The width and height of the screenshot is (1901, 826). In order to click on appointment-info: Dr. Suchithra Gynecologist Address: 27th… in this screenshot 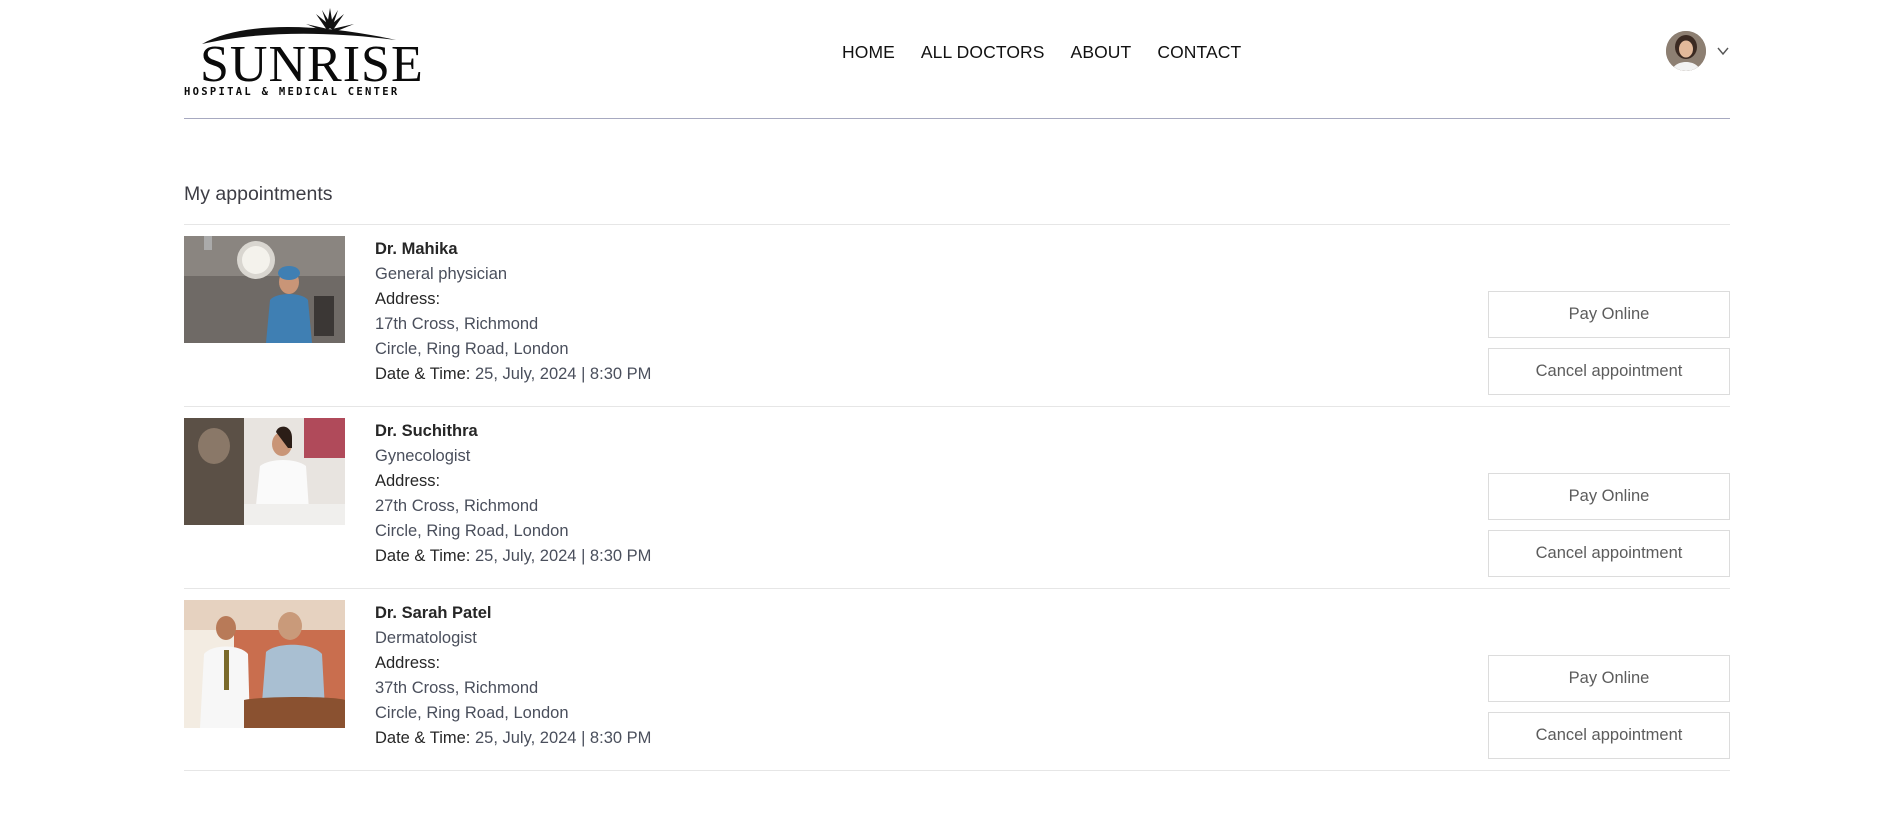, I will do `click(513, 494)`.